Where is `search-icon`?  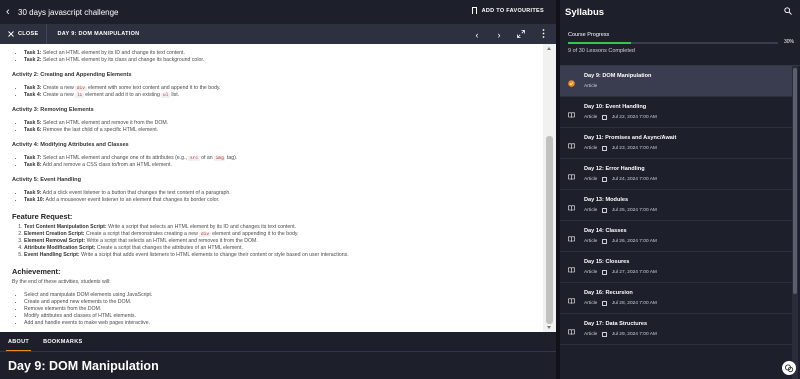
search-icon is located at coordinates (788, 11).